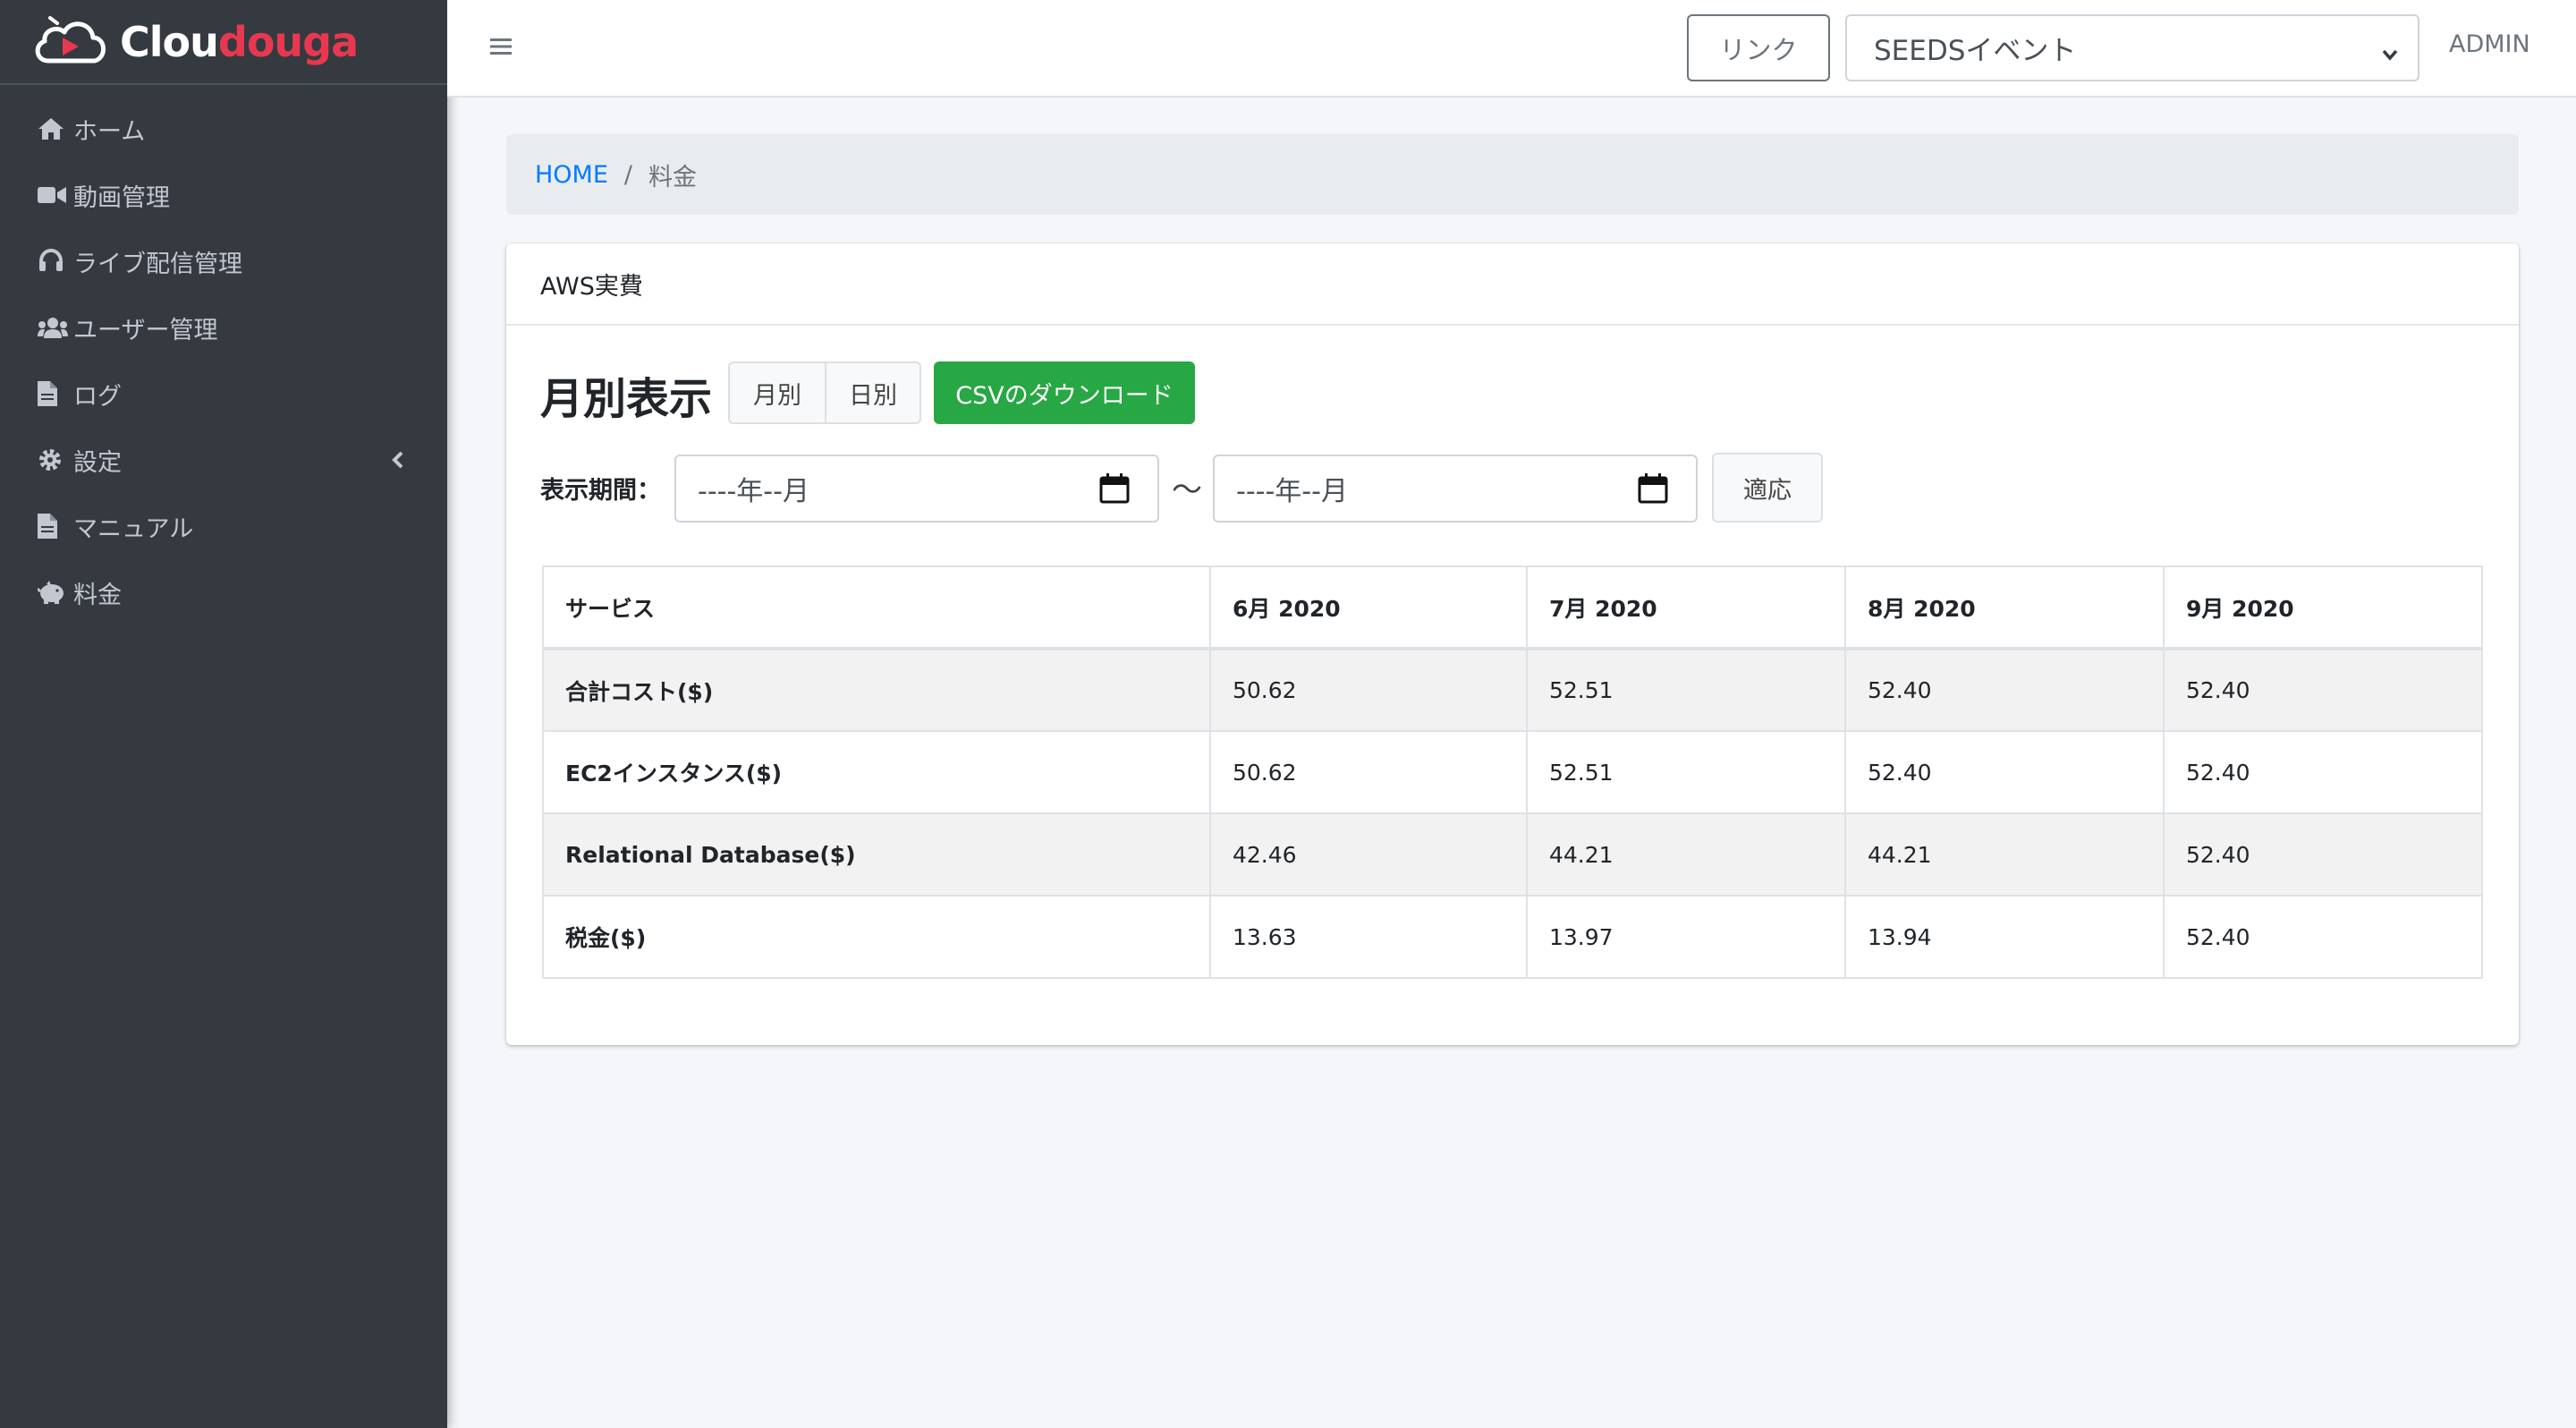 The height and width of the screenshot is (1428, 2576). I want to click on sidebar-item-label: ホーム, so click(109, 131).